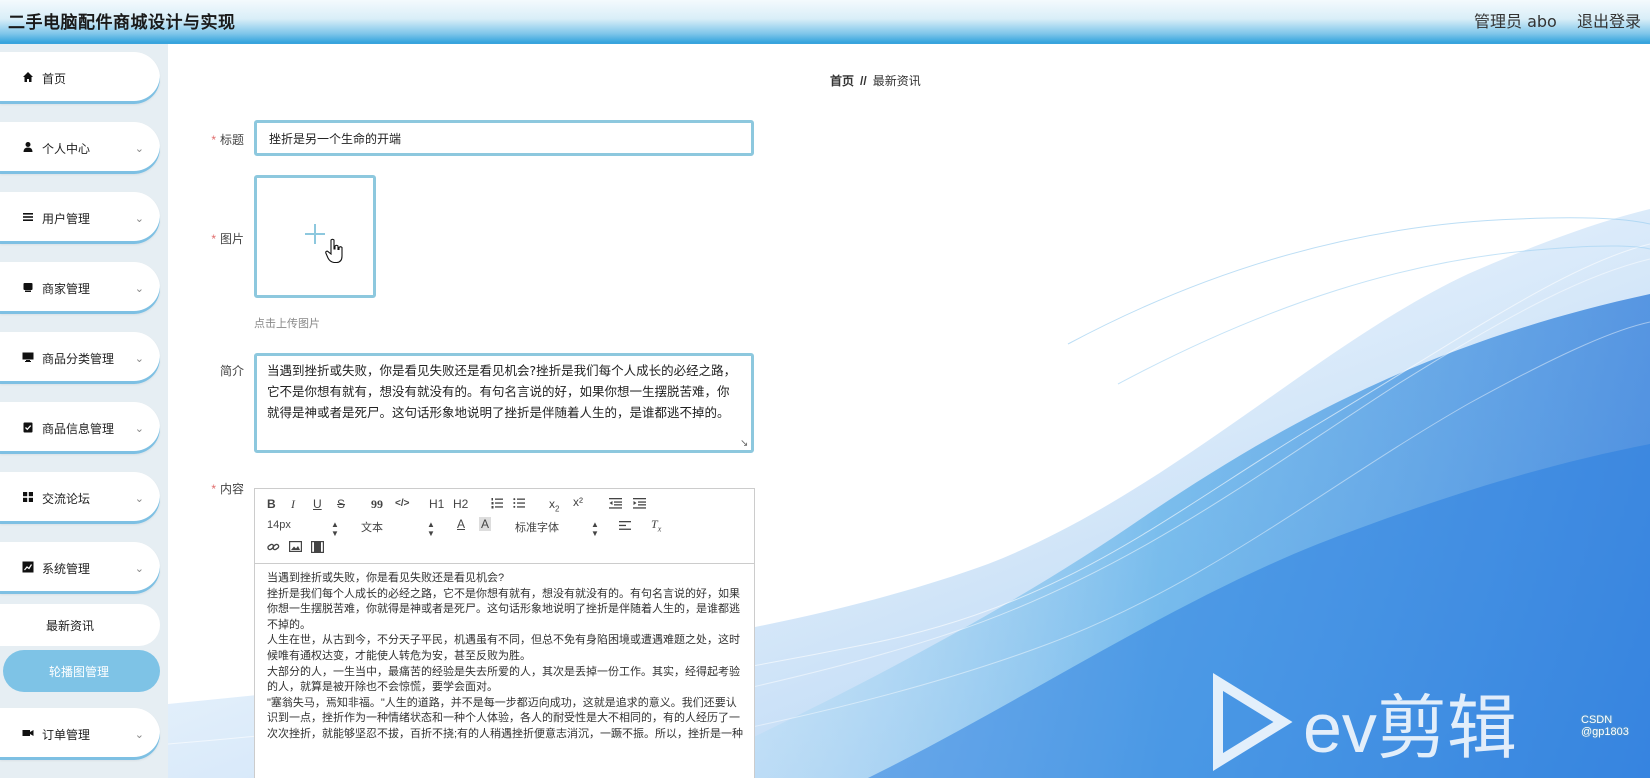 The image size is (1650, 778). I want to click on image-icon, so click(296, 548).